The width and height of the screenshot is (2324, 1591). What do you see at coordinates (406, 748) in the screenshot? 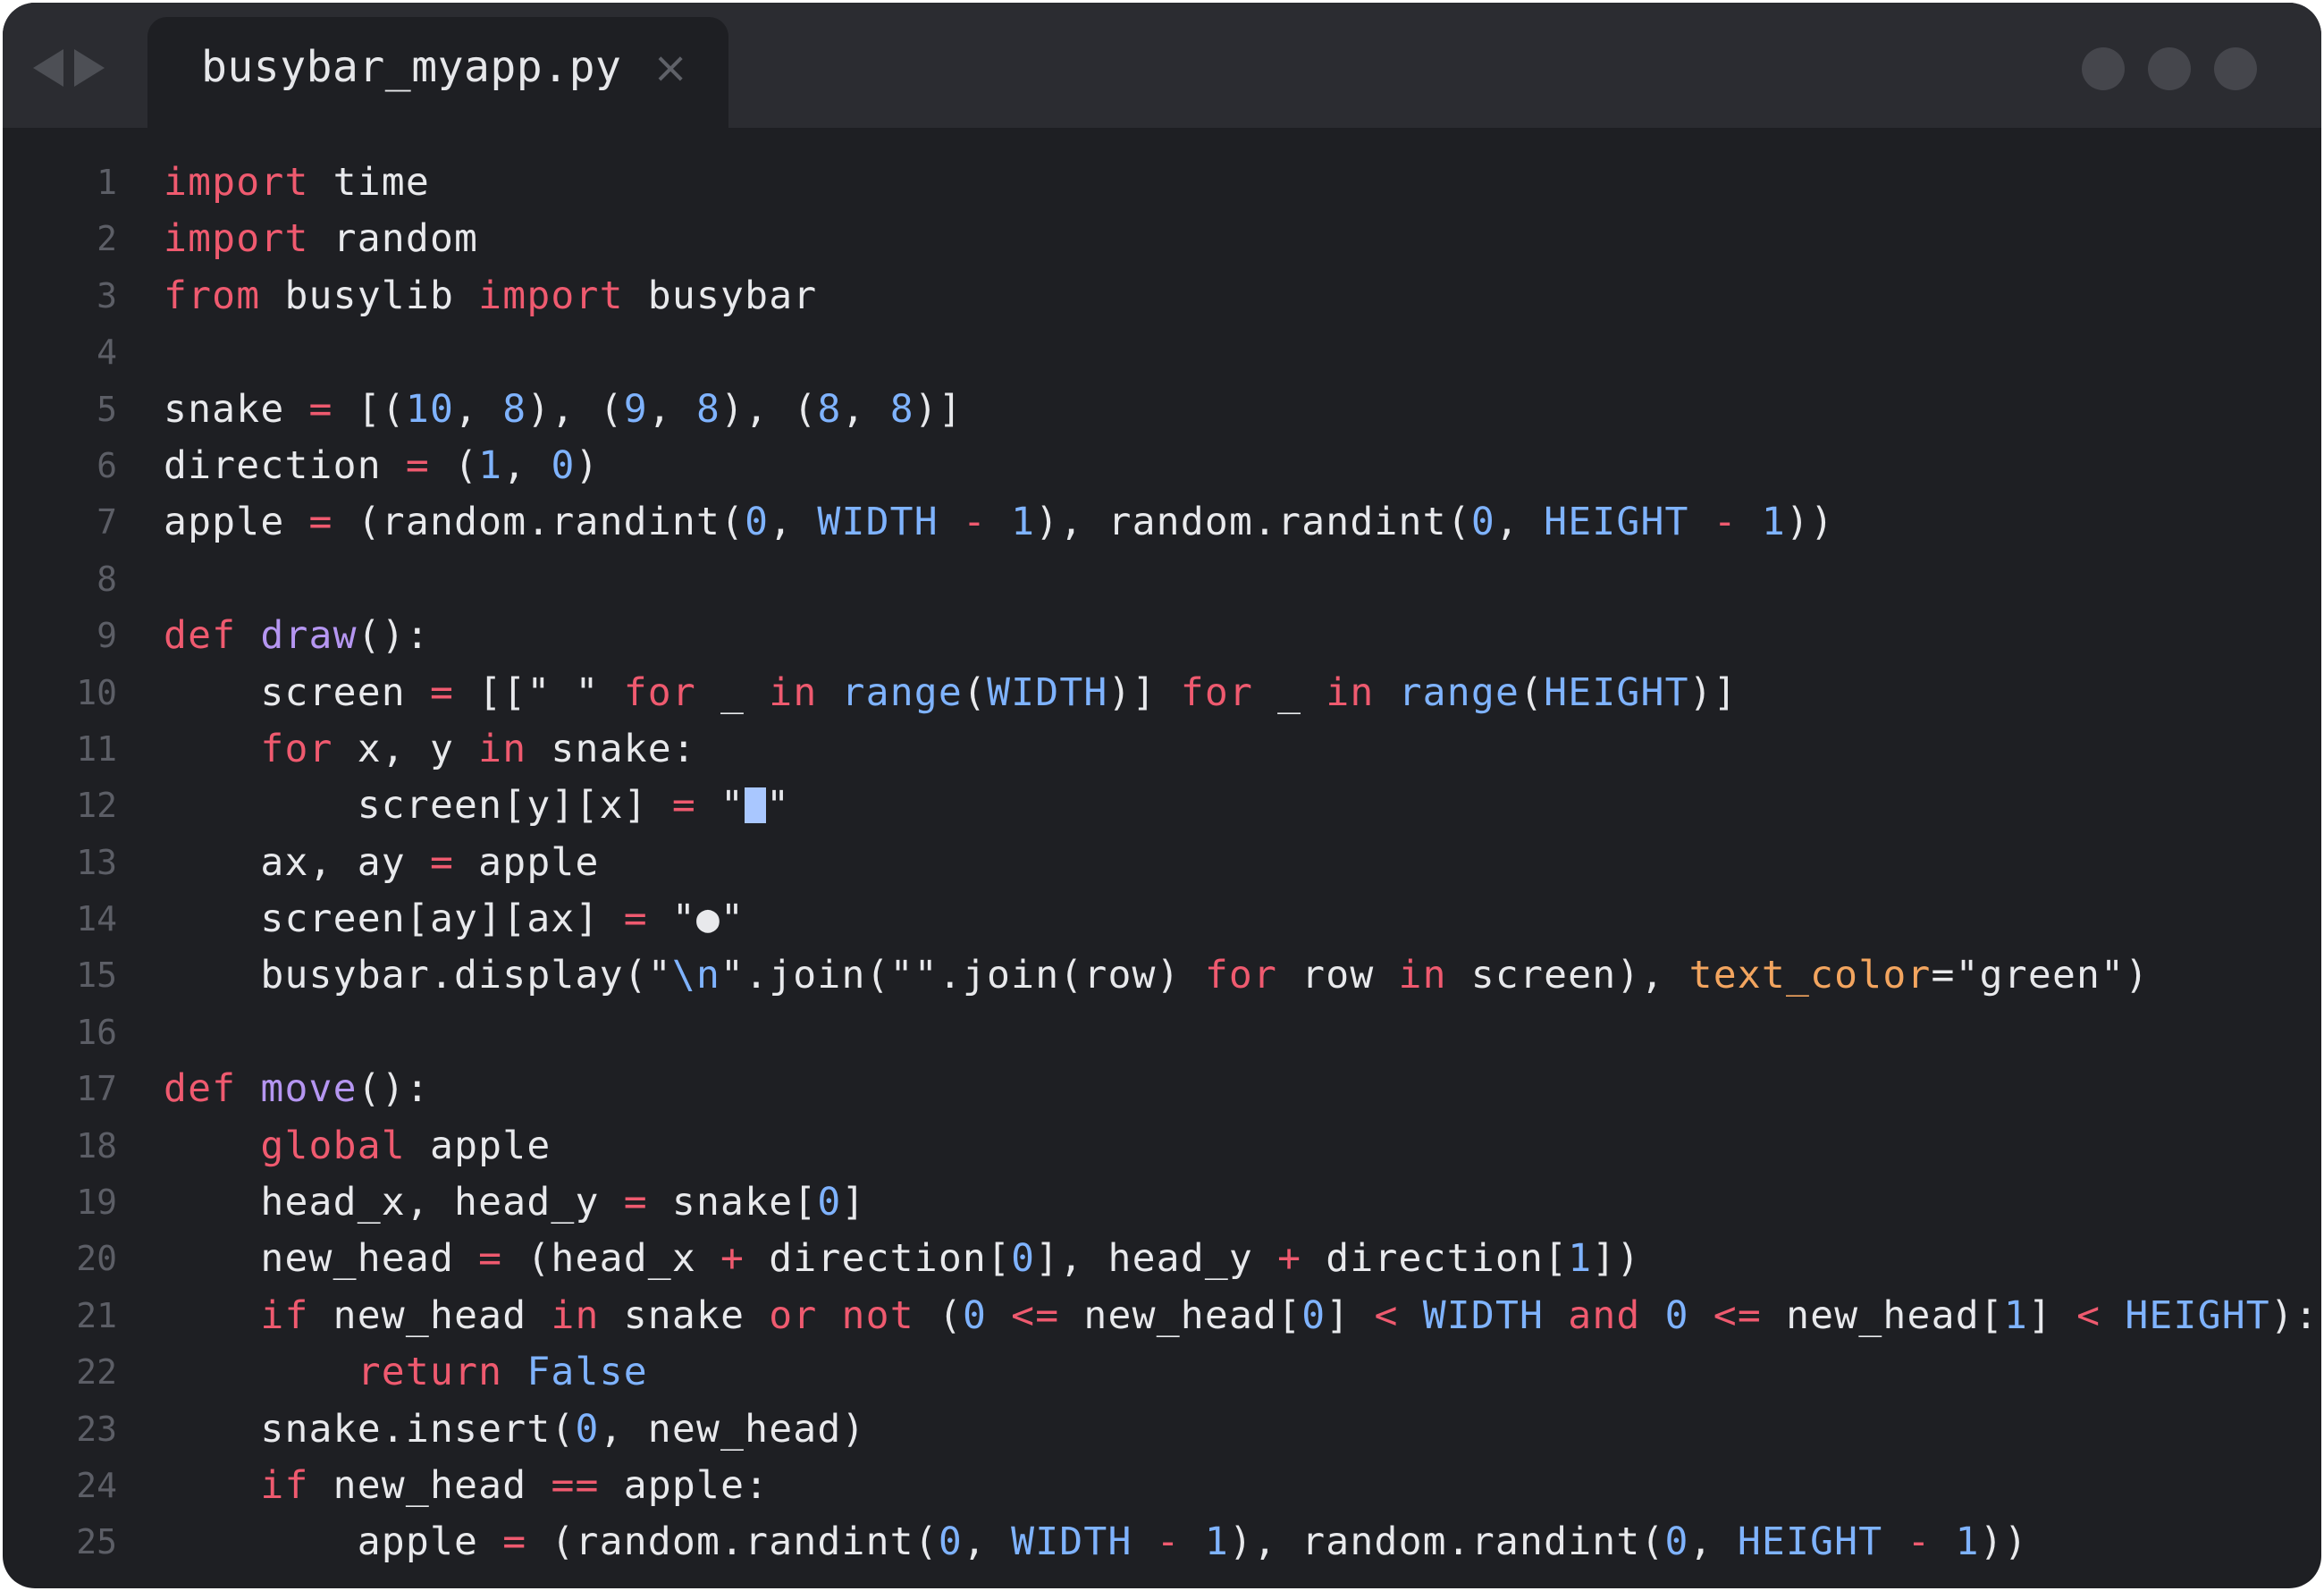
I see `code-token: x, y` at bounding box center [406, 748].